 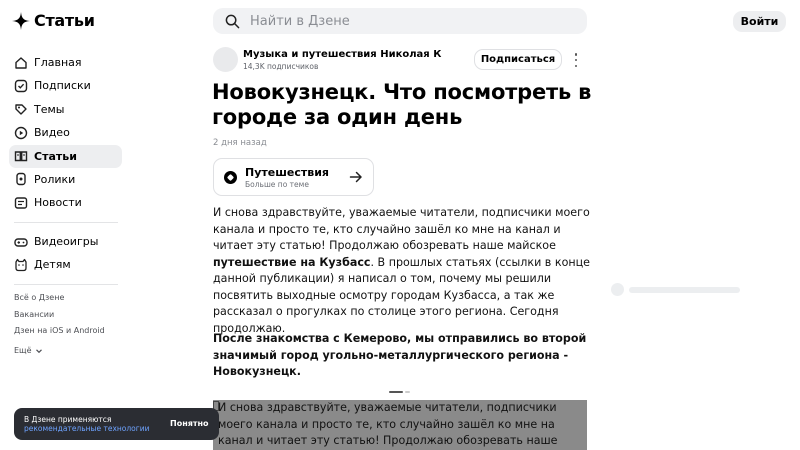 What do you see at coordinates (21, 179) in the screenshot?
I see `shorts-icon` at bounding box center [21, 179].